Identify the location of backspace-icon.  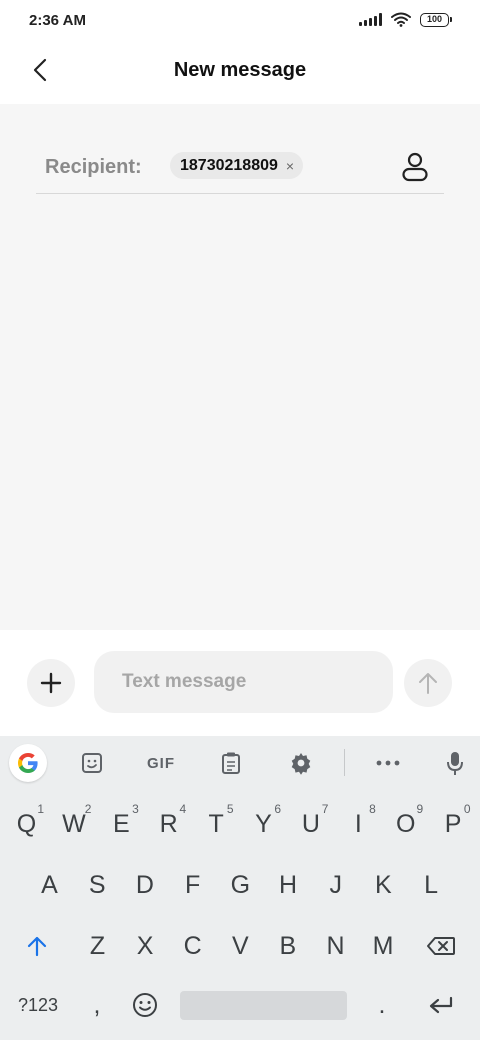
(441, 946).